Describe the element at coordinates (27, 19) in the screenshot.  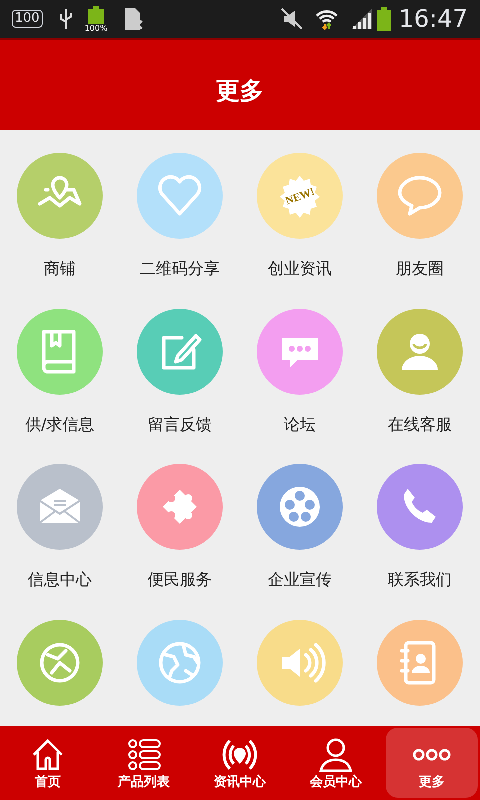
I see `storage-indicator: 100` at that location.